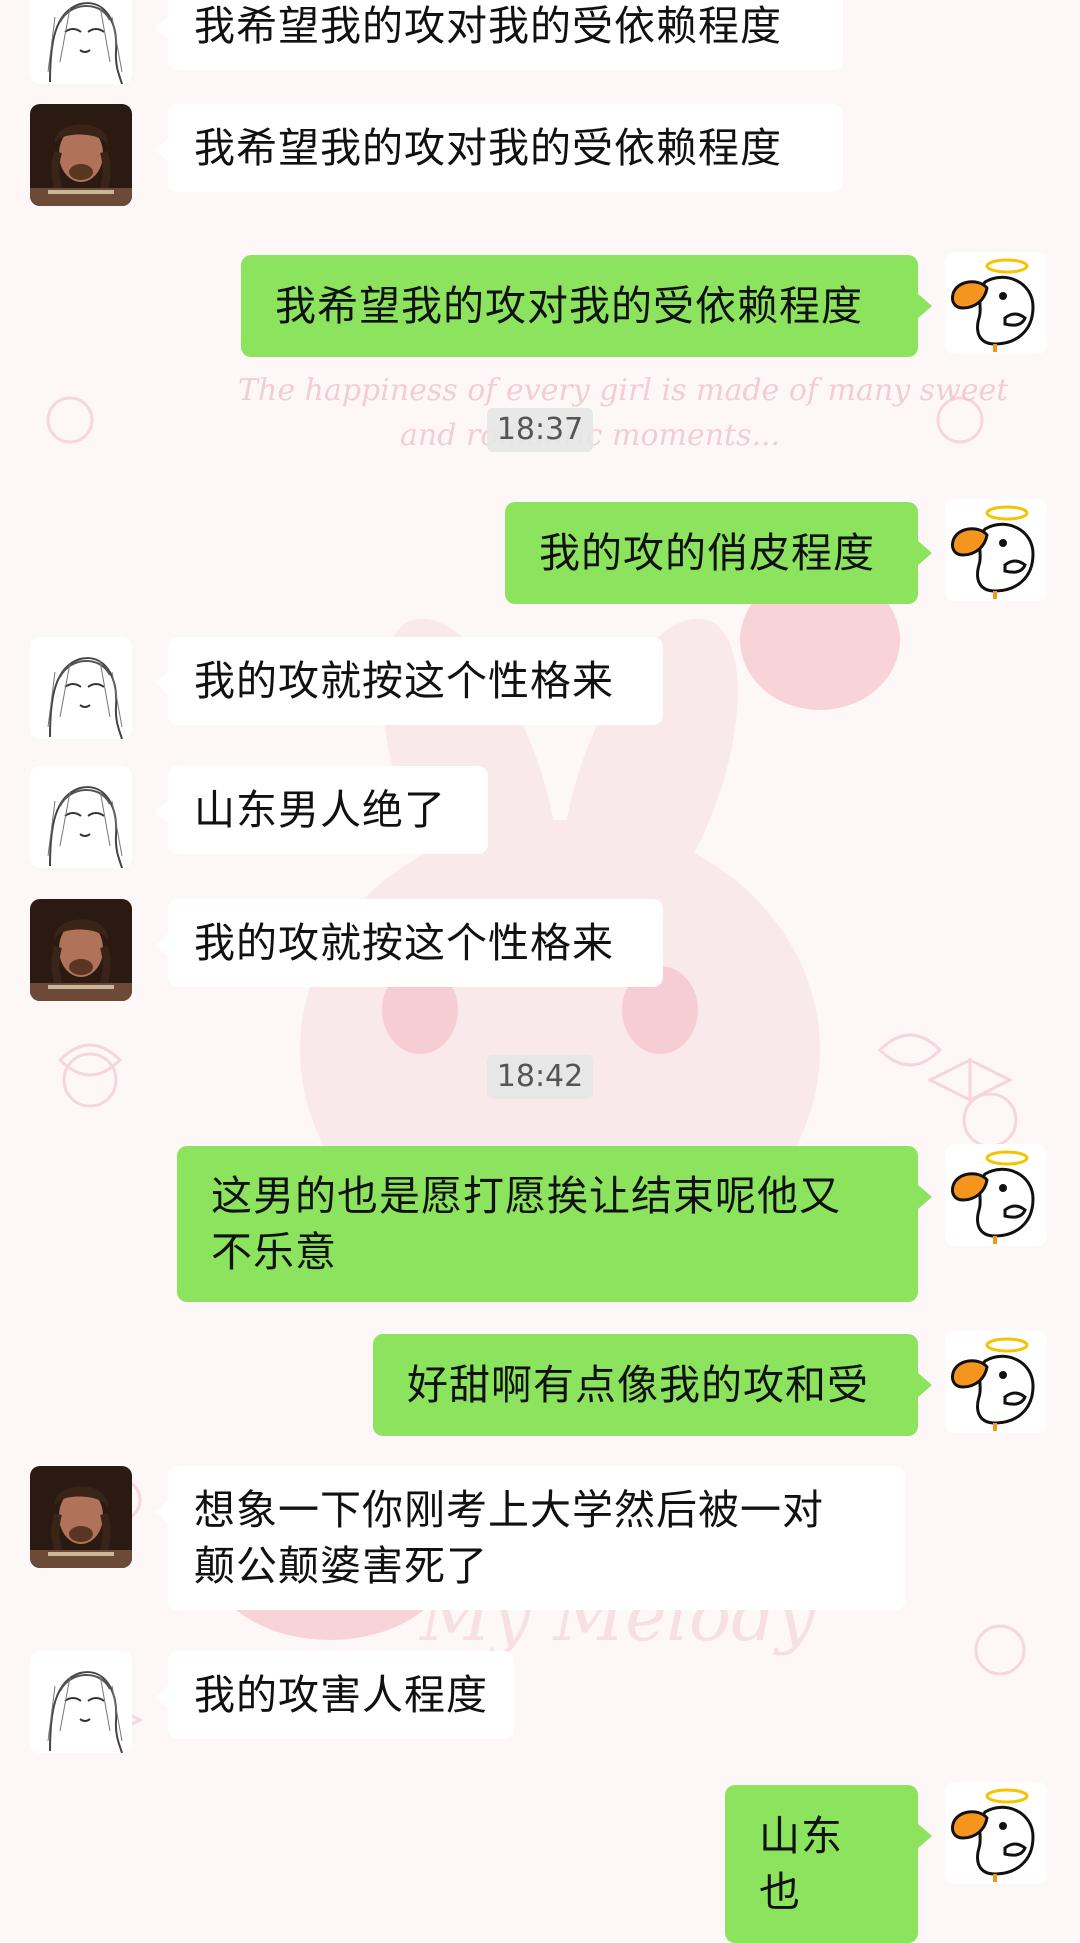 The image size is (1080, 1943). Describe the element at coordinates (718, 553) in the screenshot. I see `outgoing-message-bubble: 我的攻的俏皮程度` at that location.